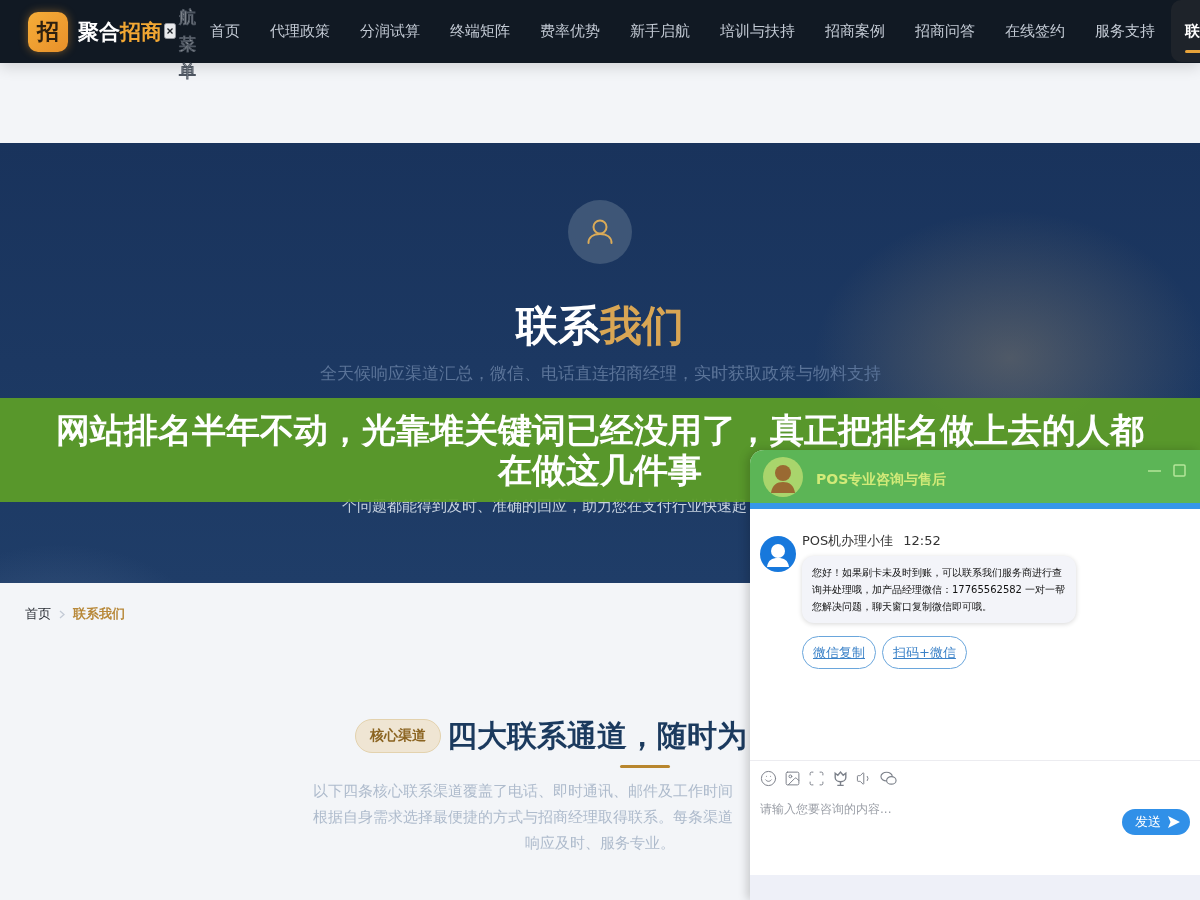 This screenshot has height=900, width=1200. I want to click on headline: 网站排名半年不动，光靠堆关键词已经没用了，真正把排名做上去的人都, so click(600, 430).